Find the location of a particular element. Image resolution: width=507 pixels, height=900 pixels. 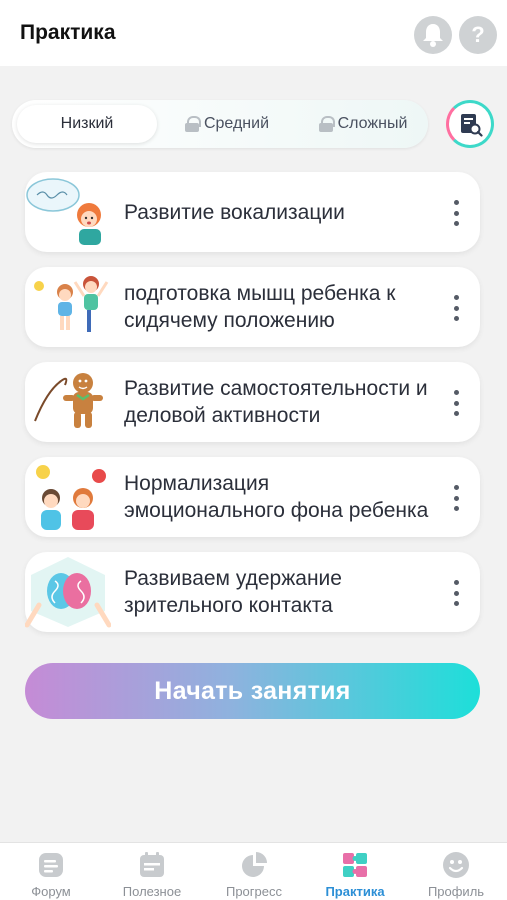

level-medium-tab: Средний is located at coordinates (227, 124).